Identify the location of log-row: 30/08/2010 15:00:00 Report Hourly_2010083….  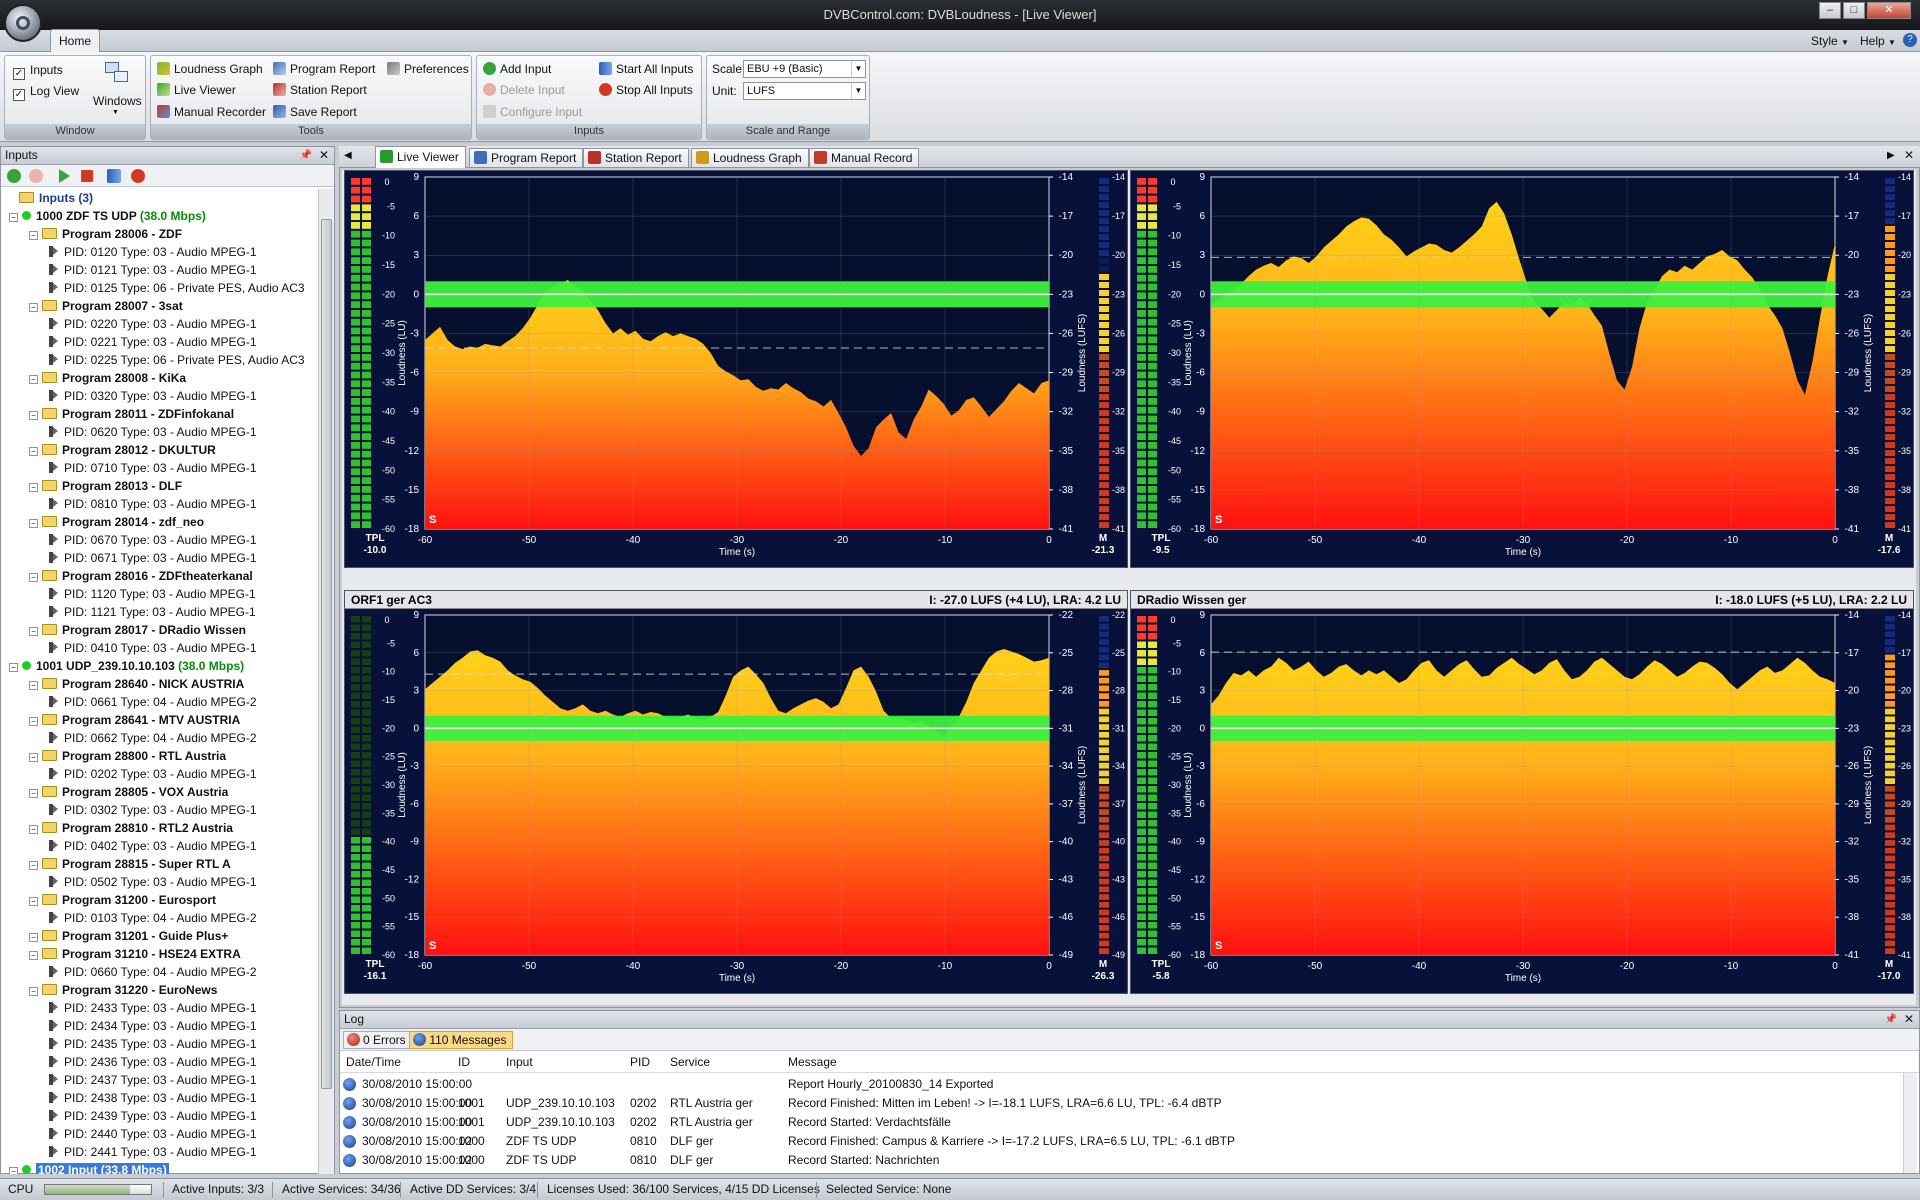
(1129, 1084).